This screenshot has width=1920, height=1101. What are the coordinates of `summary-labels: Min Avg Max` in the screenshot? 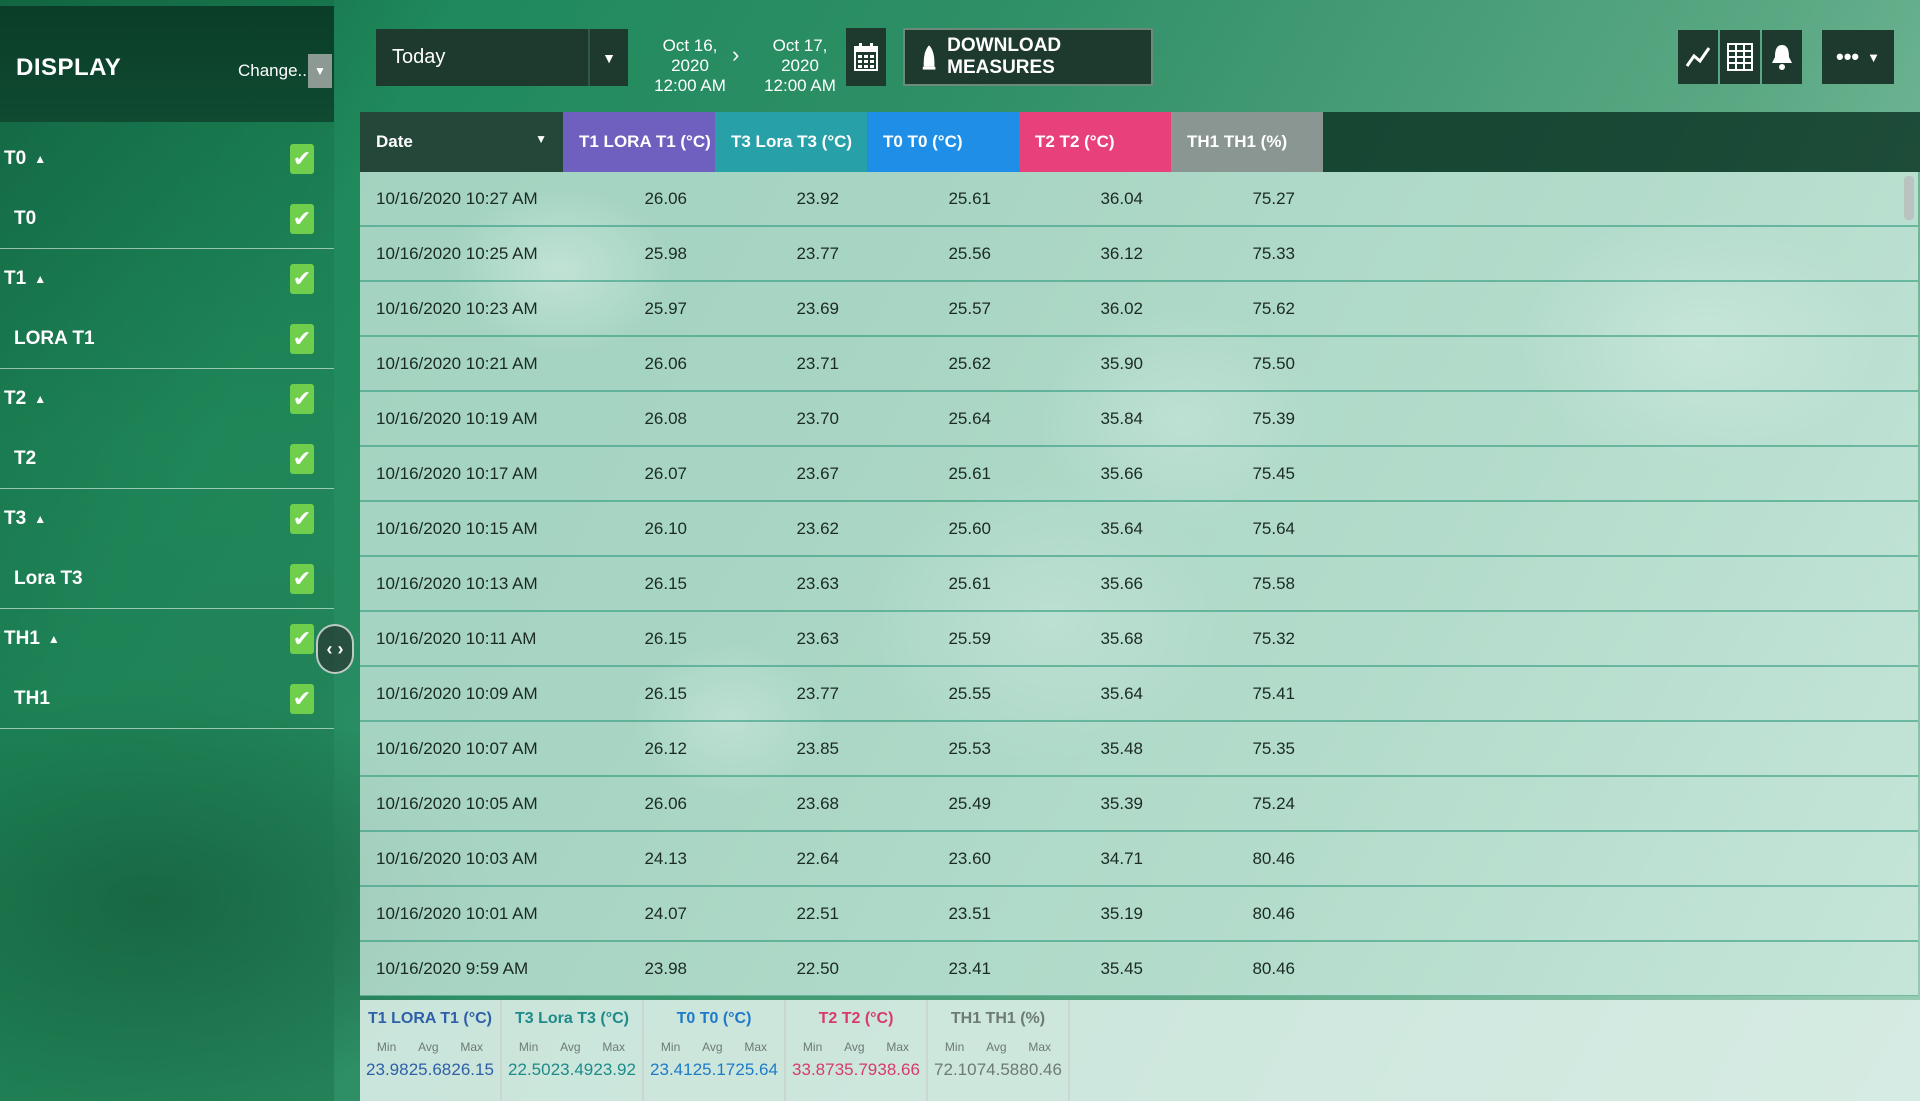 It's located at (572, 1047).